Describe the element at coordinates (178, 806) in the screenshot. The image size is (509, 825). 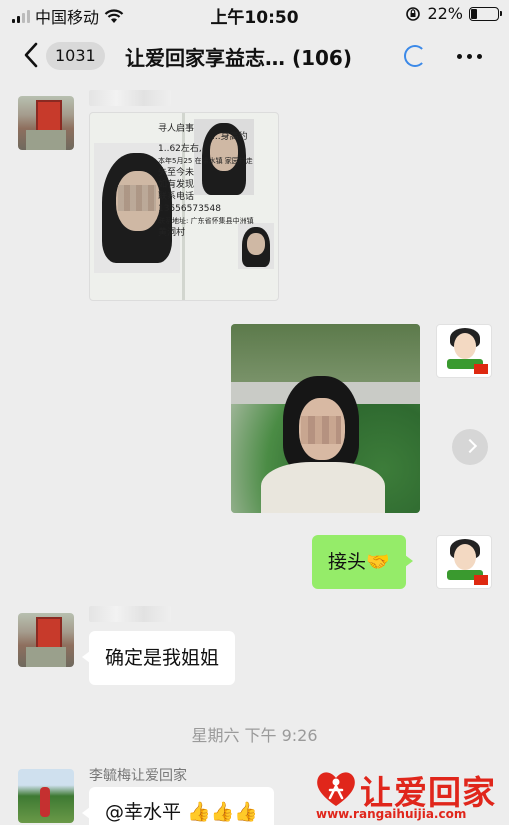
I see `received-message-bubble: @幸水平 👍👍👍` at that location.